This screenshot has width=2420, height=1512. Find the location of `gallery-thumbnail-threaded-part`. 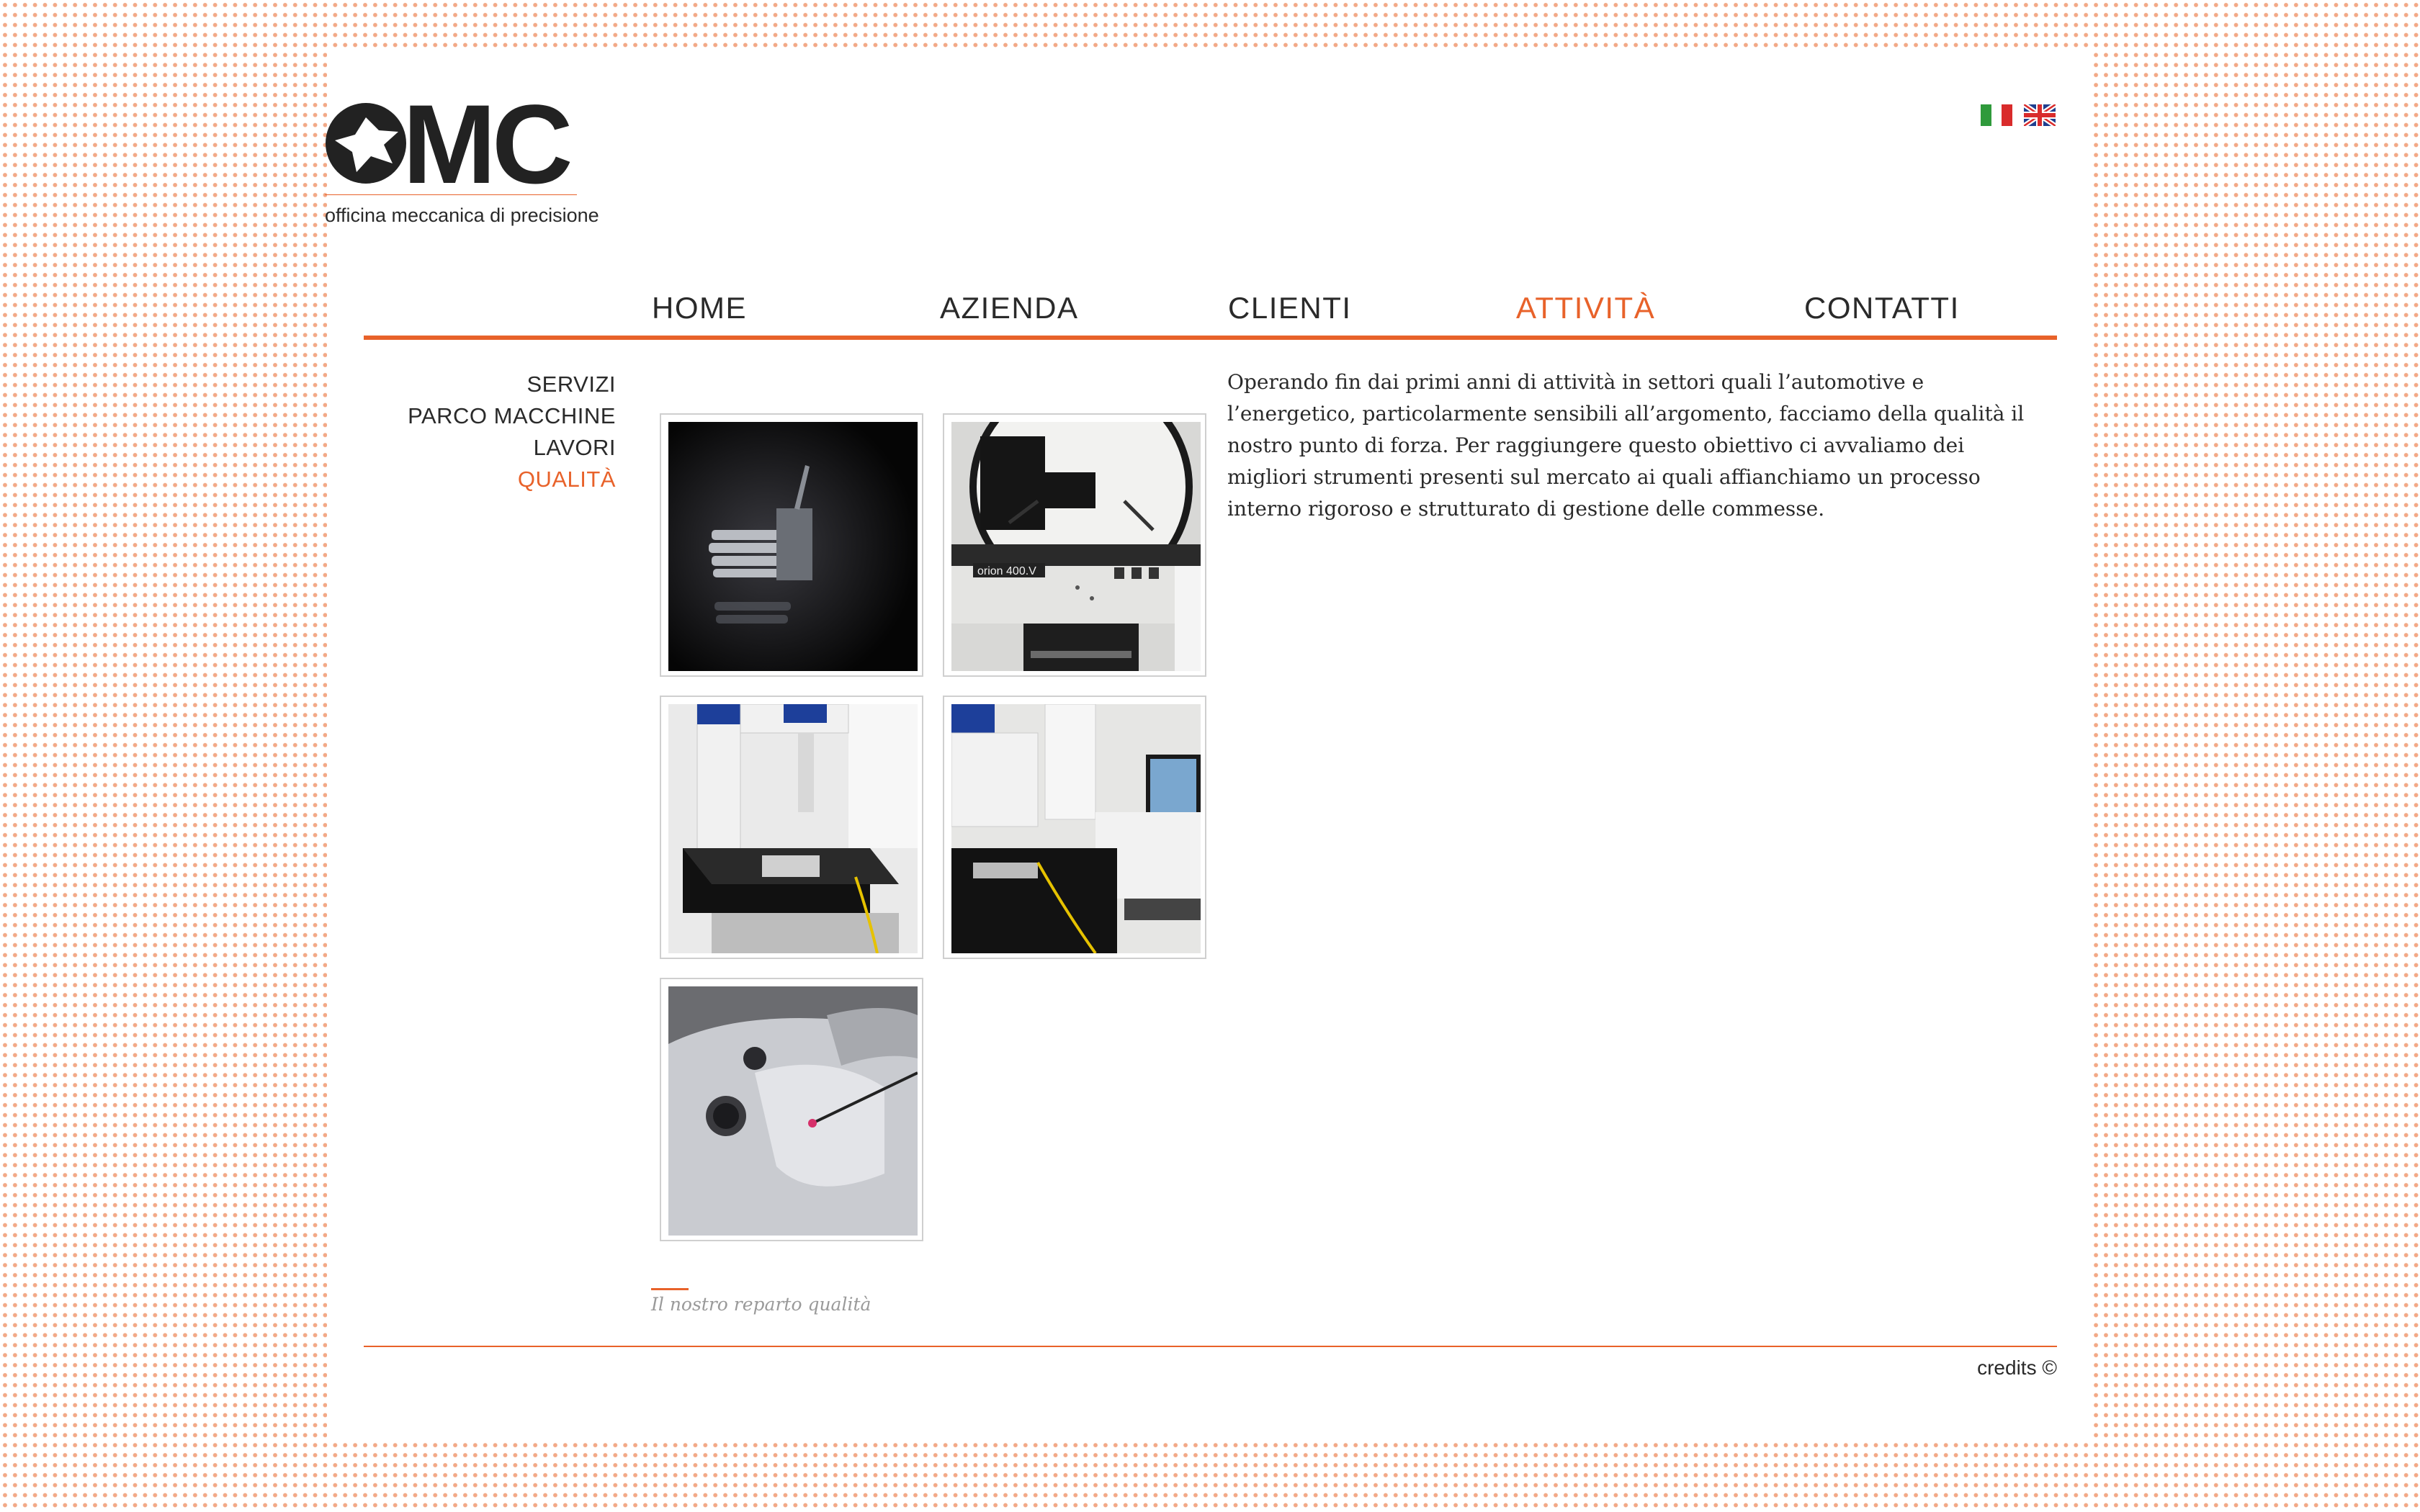

gallery-thumbnail-threaded-part is located at coordinates (791, 545).